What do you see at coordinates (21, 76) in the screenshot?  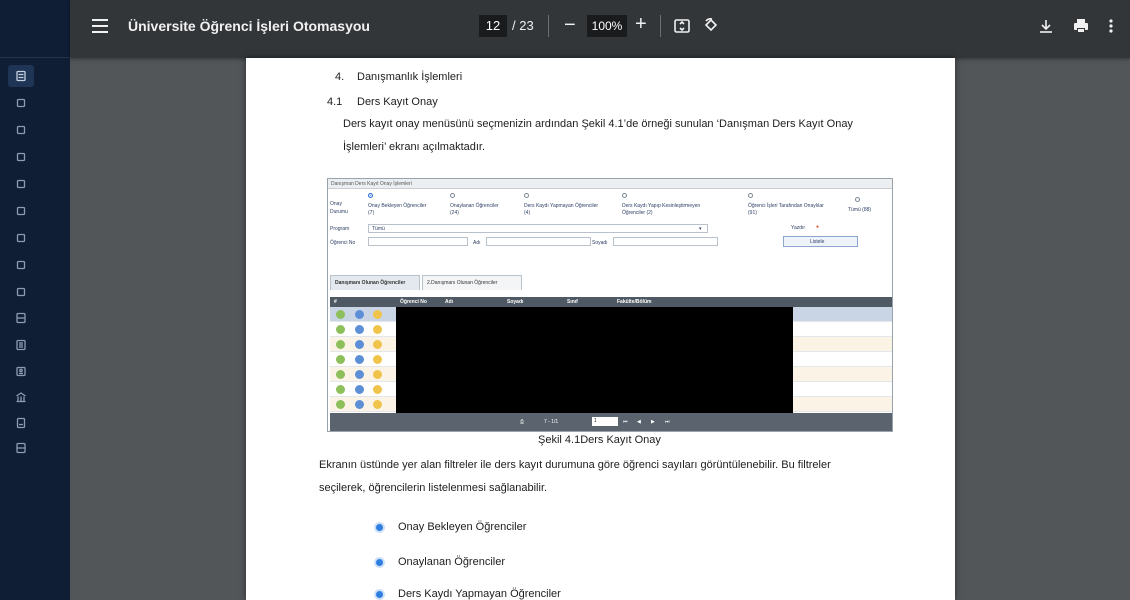 I see `sidebar-item-document` at bounding box center [21, 76].